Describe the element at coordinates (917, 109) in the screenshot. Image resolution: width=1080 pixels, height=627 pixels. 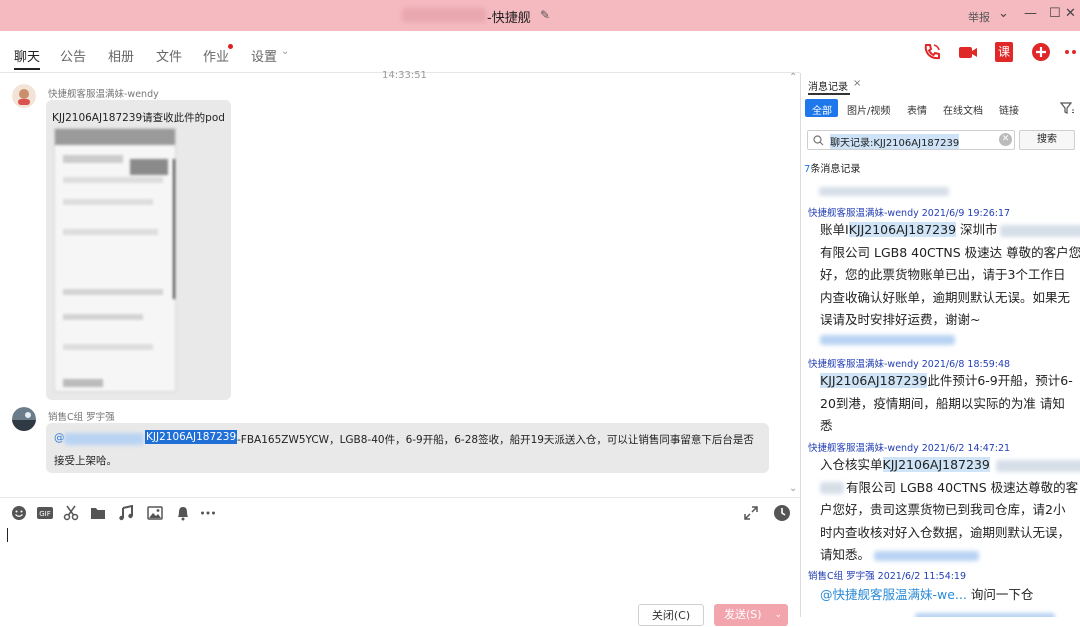
I see `filter-sticker: 表情` at that location.